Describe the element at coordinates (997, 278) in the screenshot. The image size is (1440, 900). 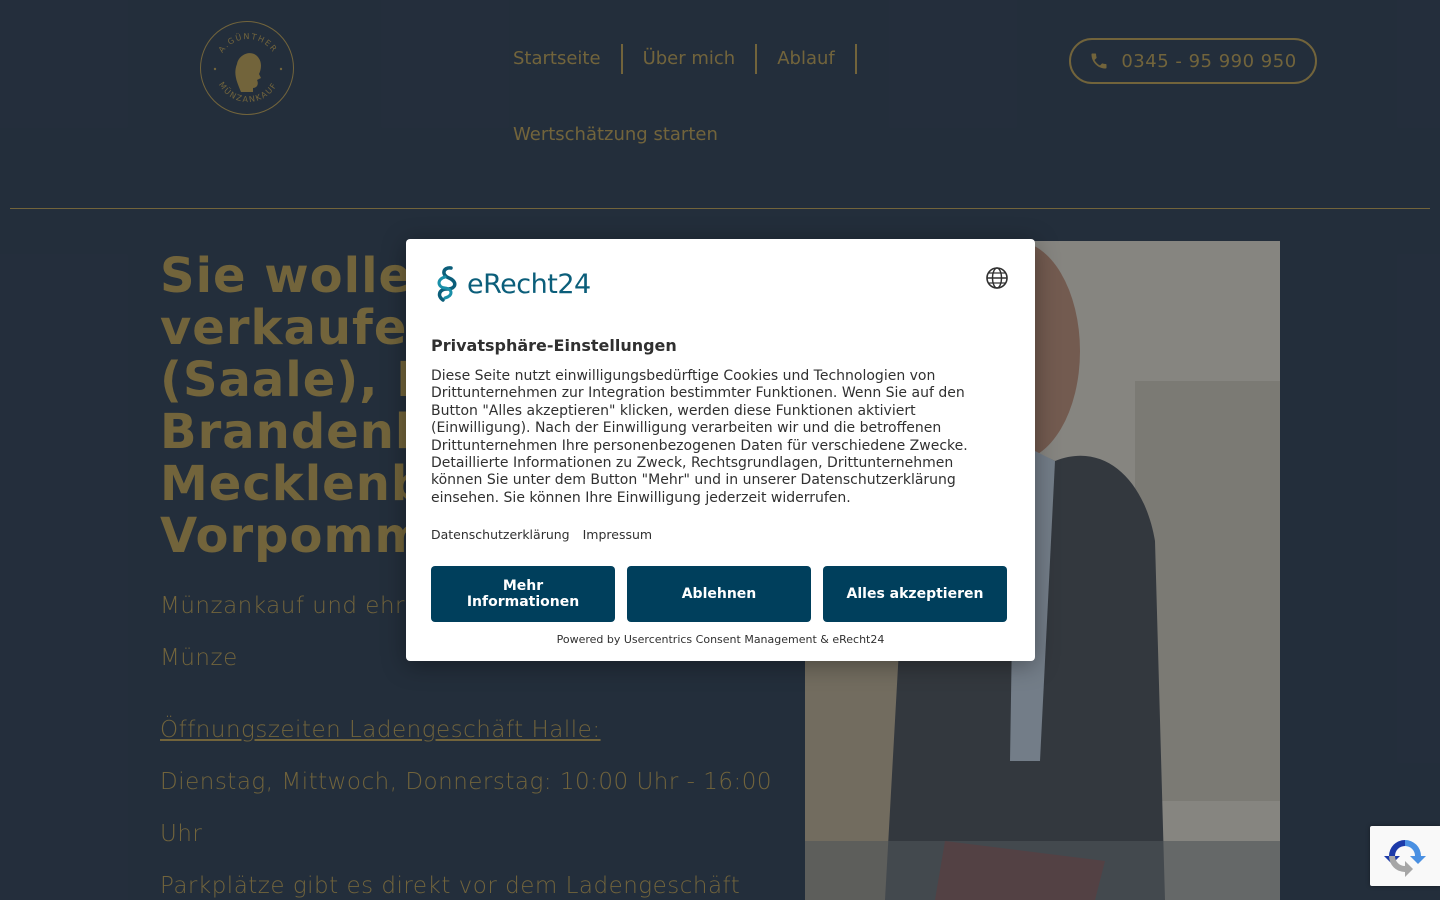
I see `globe-icon` at that location.